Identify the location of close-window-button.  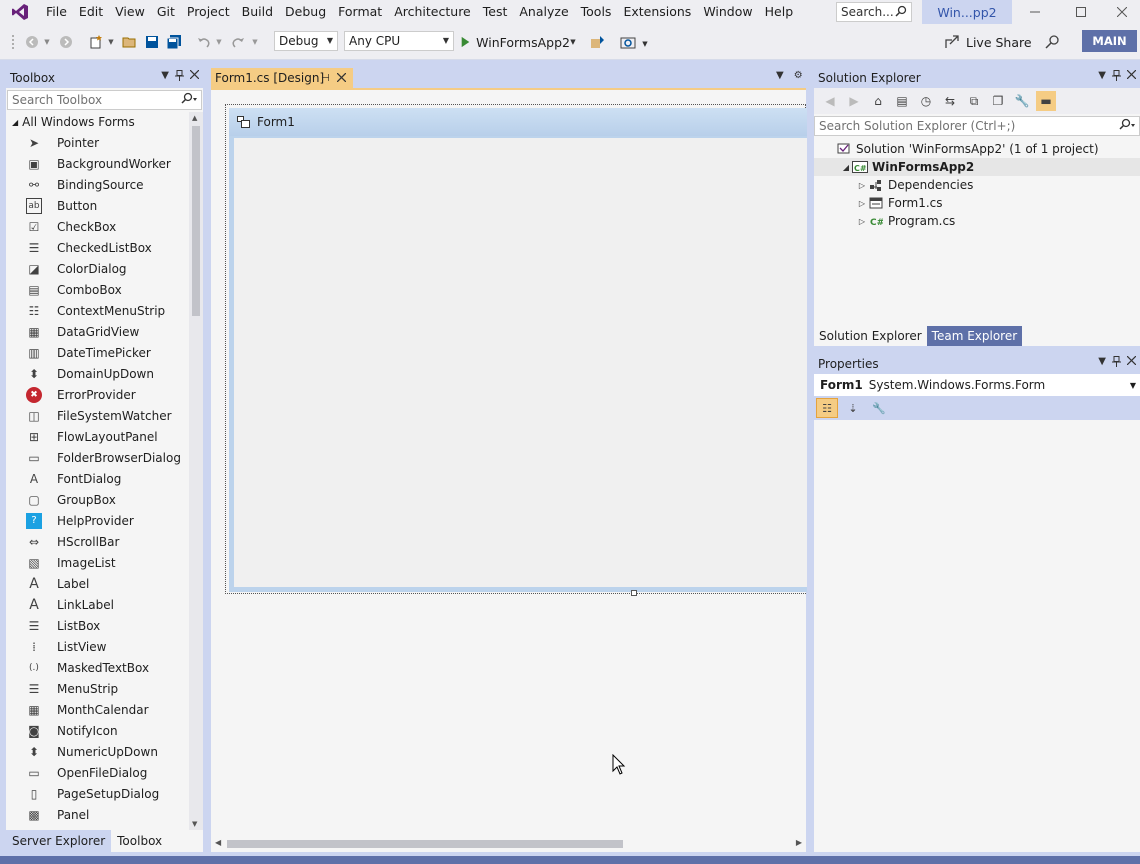
(1122, 12).